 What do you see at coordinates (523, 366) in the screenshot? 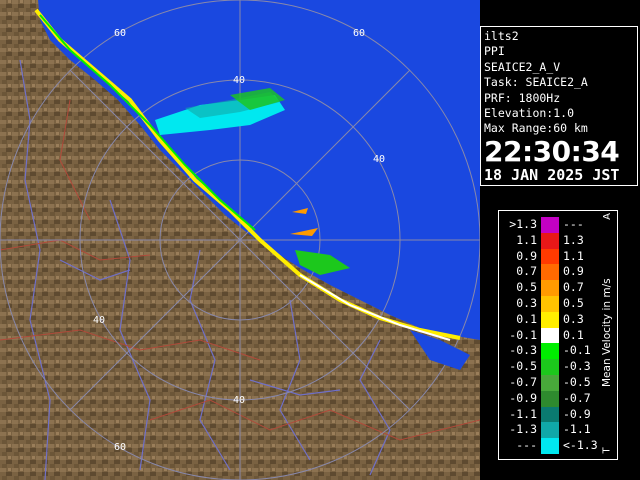
I see `legend-low-value: -0.5` at bounding box center [523, 366].